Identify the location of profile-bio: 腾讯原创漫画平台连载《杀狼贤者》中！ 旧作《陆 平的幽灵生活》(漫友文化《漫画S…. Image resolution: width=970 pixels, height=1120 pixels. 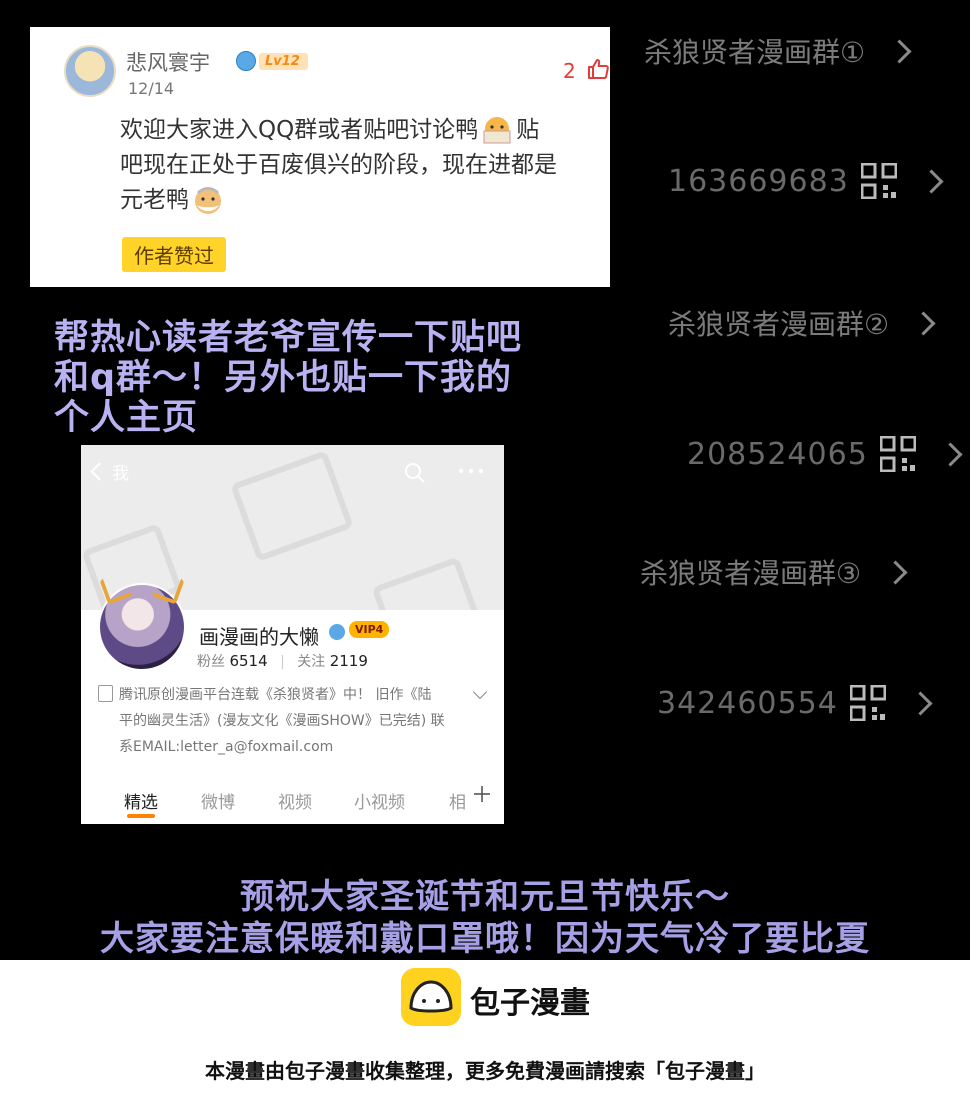
(289, 721).